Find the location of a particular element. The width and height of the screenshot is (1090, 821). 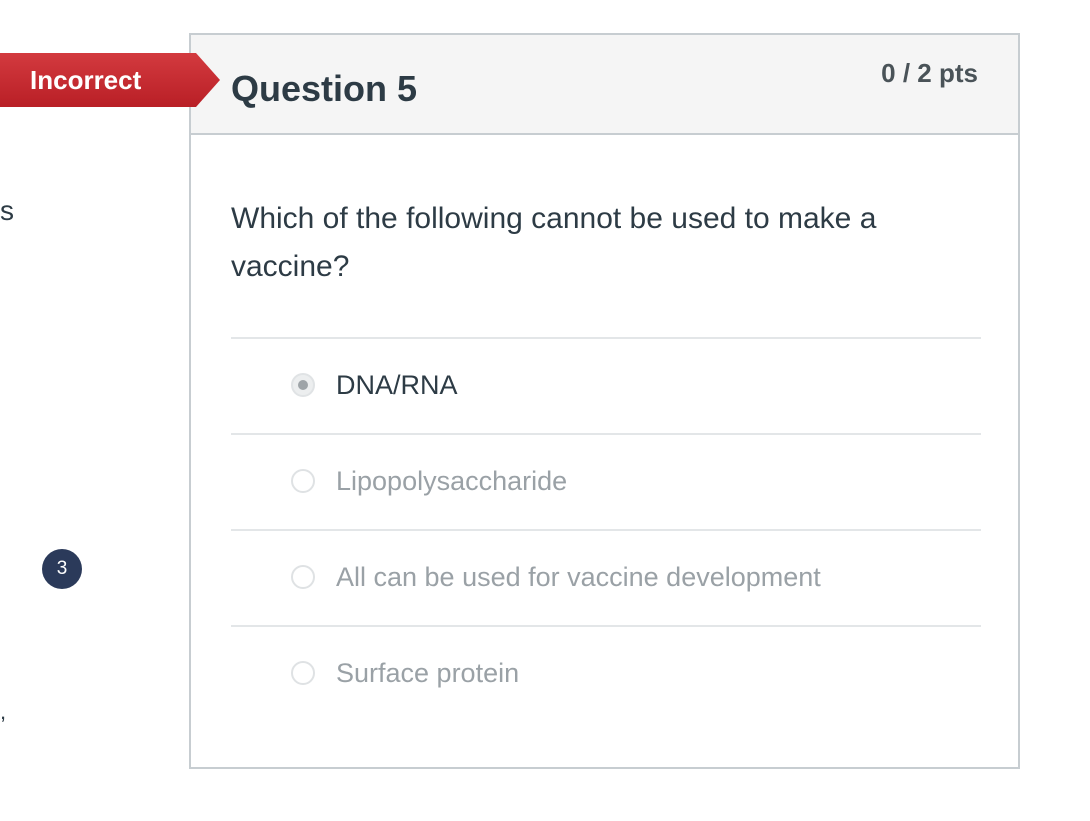

question-header: Question 5 0 / 2 pts is located at coordinates (604, 85).